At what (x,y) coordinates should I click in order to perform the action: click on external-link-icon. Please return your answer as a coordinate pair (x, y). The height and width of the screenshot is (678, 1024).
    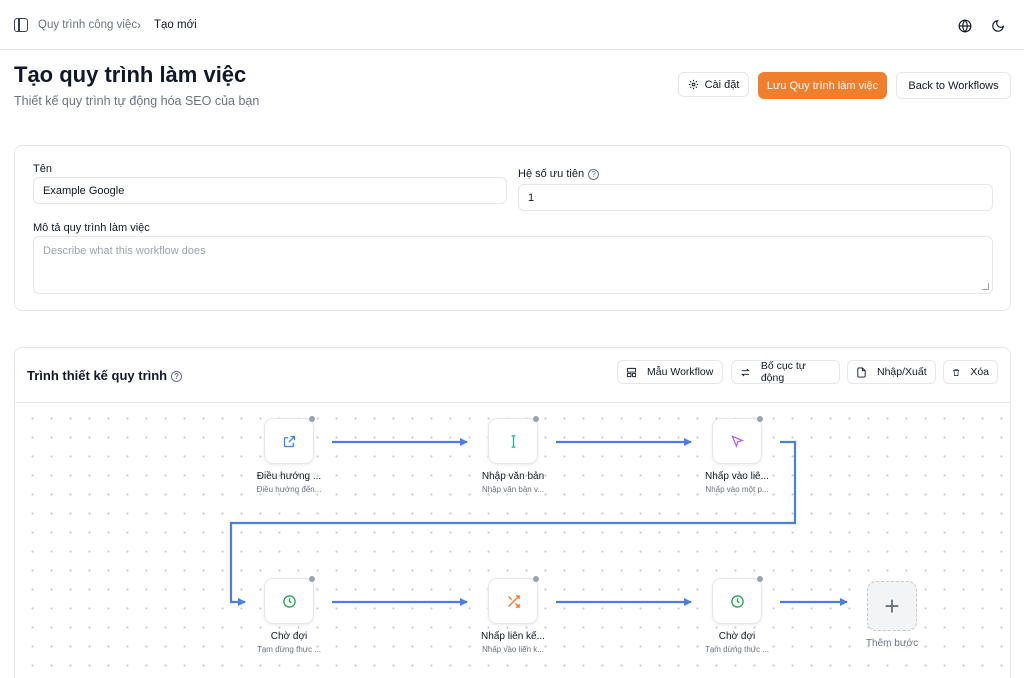
    Looking at the image, I should click on (289, 441).